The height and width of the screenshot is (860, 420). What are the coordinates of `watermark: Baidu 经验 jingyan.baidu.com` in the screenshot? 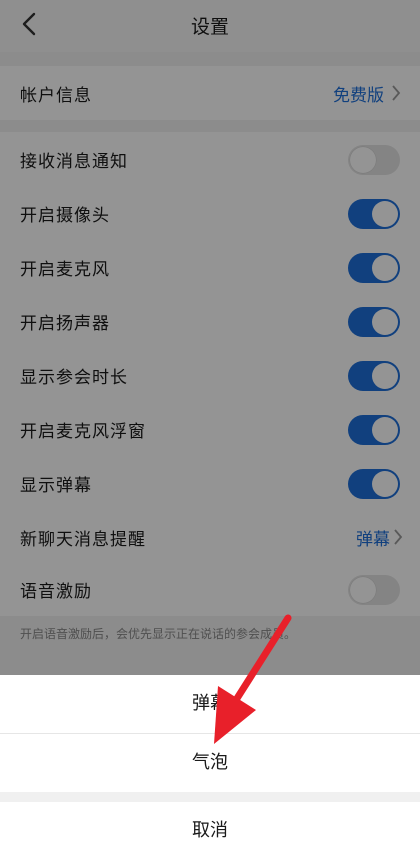 It's located at (319, 846).